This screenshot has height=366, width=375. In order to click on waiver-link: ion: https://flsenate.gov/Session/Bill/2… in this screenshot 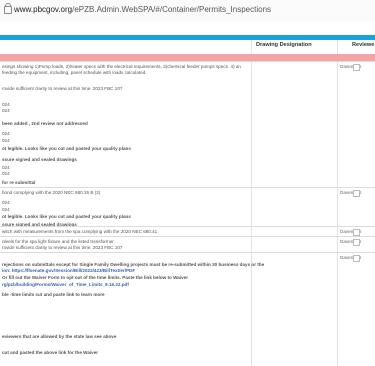, I will do `click(68, 271)`.